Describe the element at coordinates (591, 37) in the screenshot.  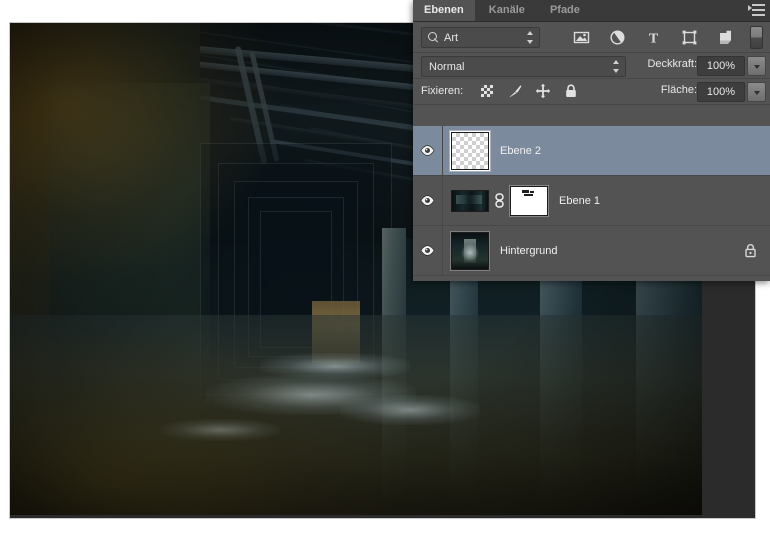
I see `layer-filter-bar: Art T` at that location.